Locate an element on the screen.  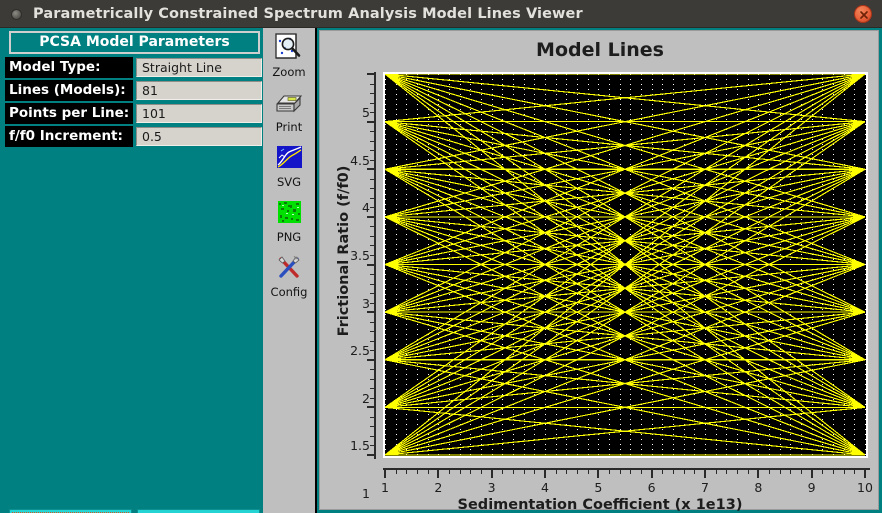
close-icon is located at coordinates (864, 15).